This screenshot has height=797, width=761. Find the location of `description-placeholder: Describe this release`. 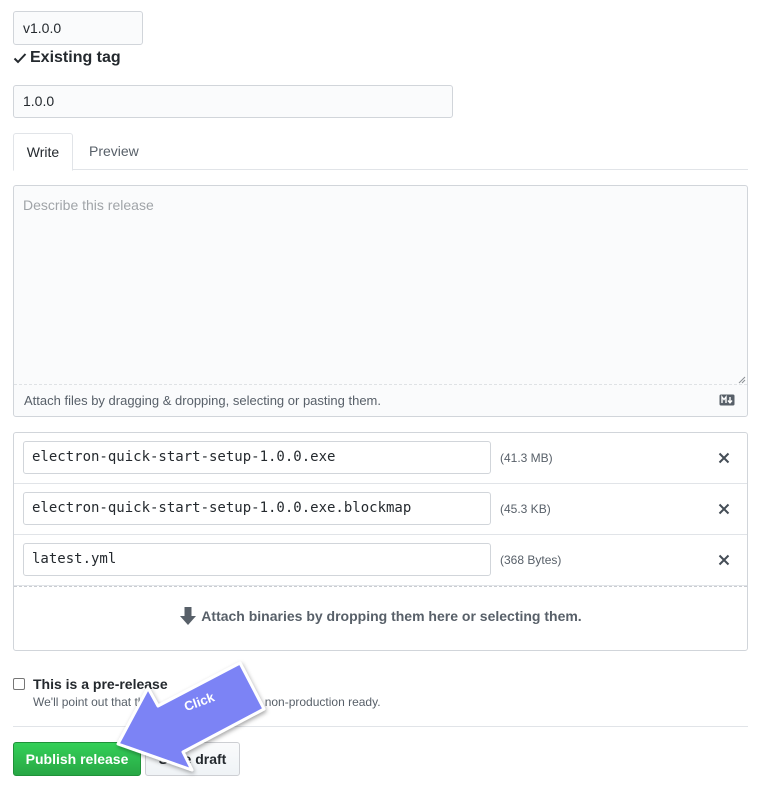

description-placeholder: Describe this release is located at coordinates (88, 205).